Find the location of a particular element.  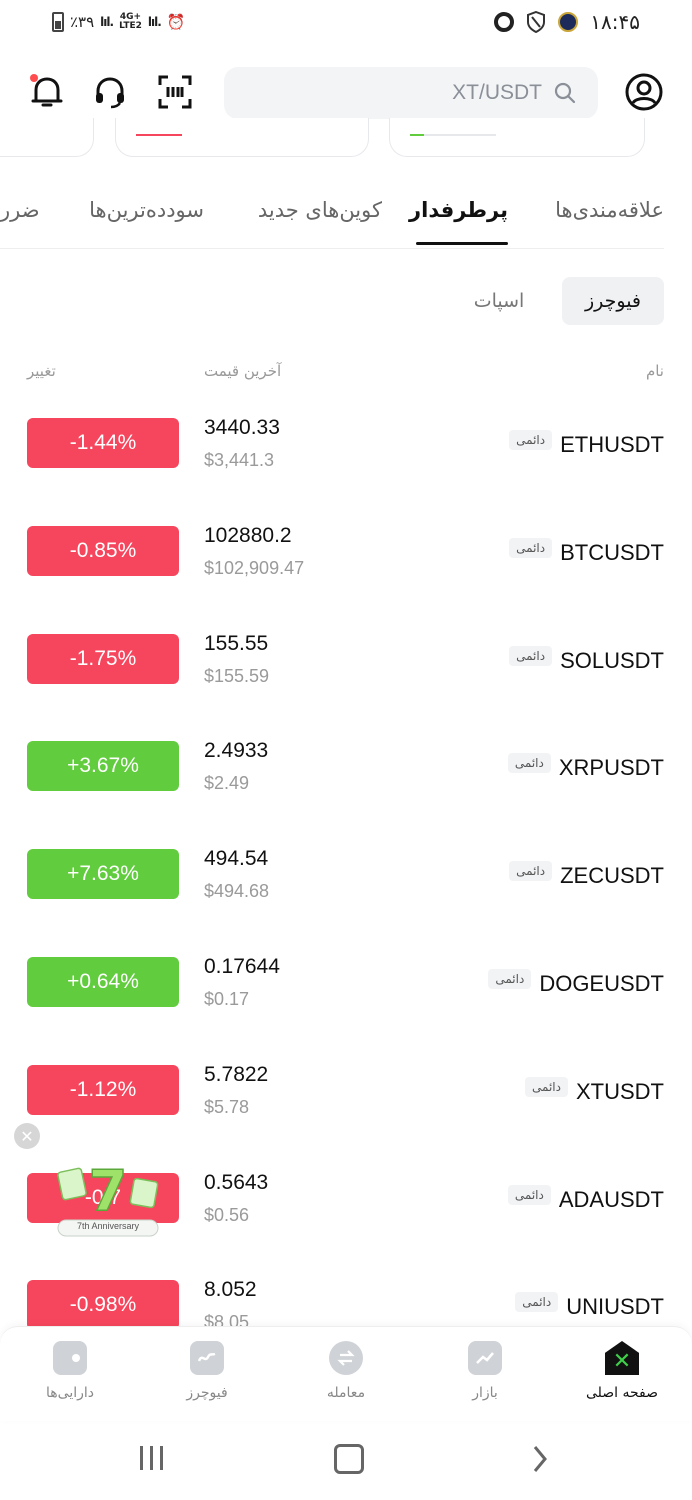

tab-favorites: علاقه‌مندی‌ها is located at coordinates (609, 210).